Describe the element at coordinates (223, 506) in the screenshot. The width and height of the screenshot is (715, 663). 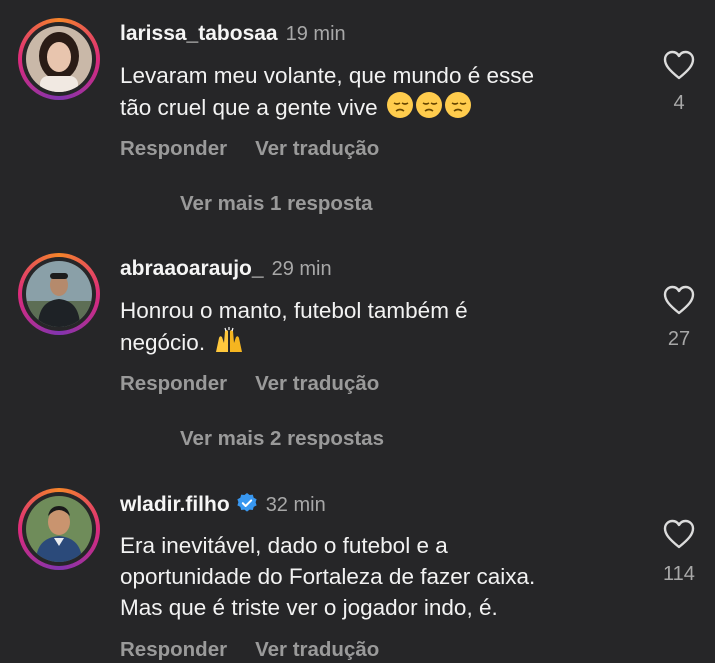
I see `comment-username: wladir.filho 32 min` at that location.